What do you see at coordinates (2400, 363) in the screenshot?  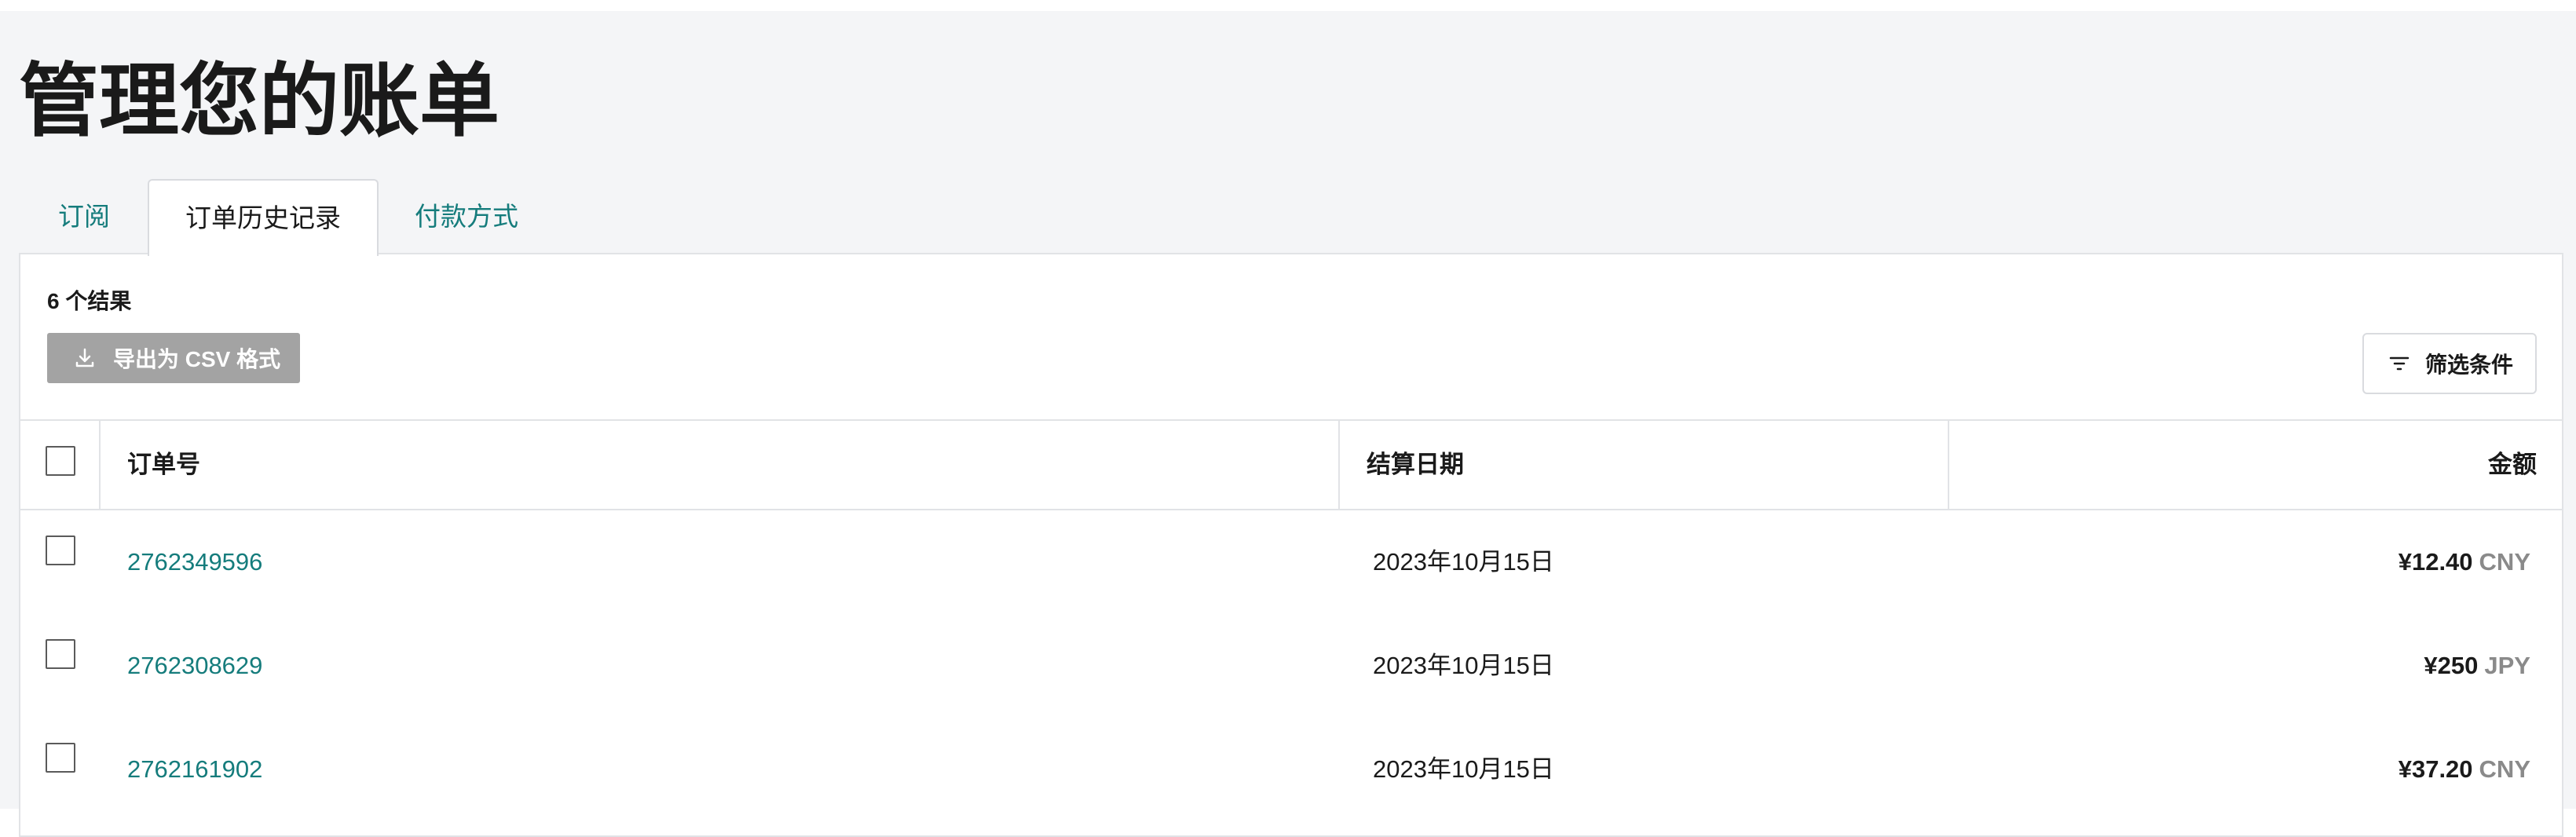 I see `filter-icon` at bounding box center [2400, 363].